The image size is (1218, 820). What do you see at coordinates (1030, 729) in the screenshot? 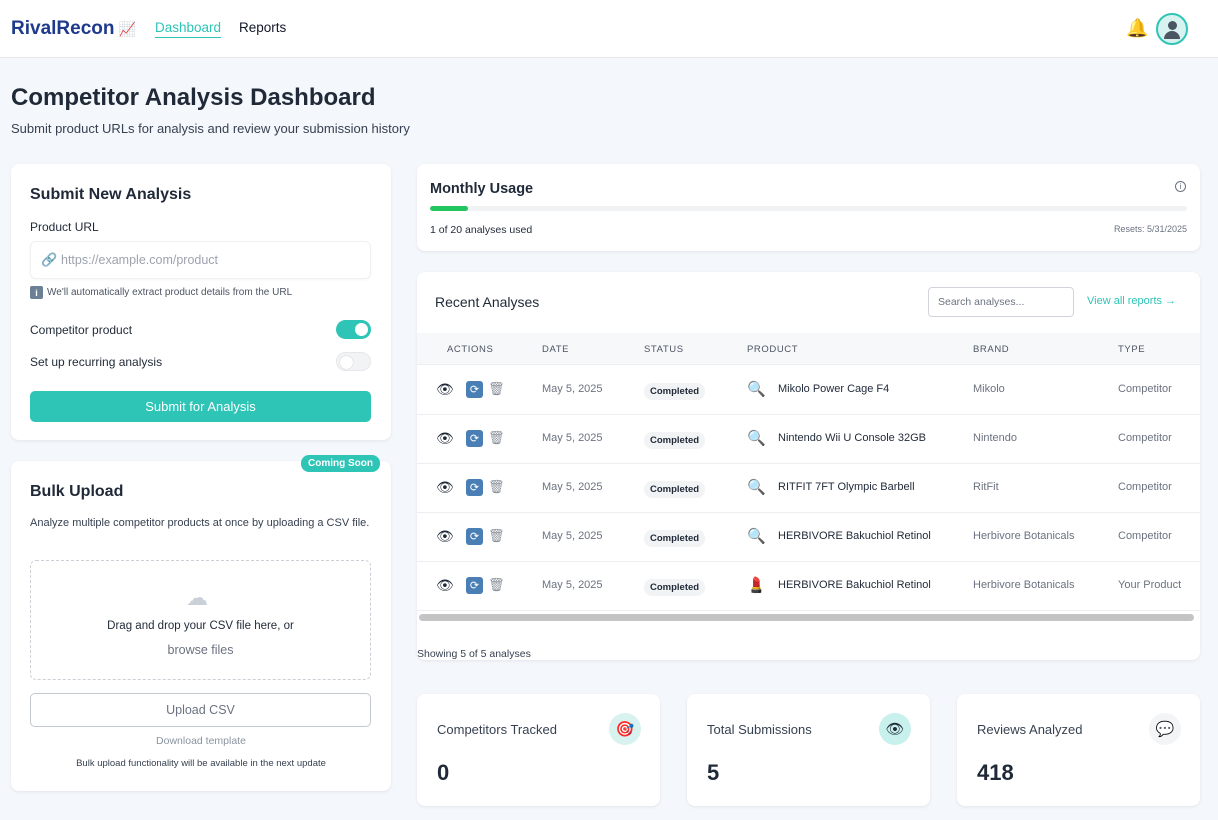
I see `stat-label: Reviews Analyzed` at bounding box center [1030, 729].